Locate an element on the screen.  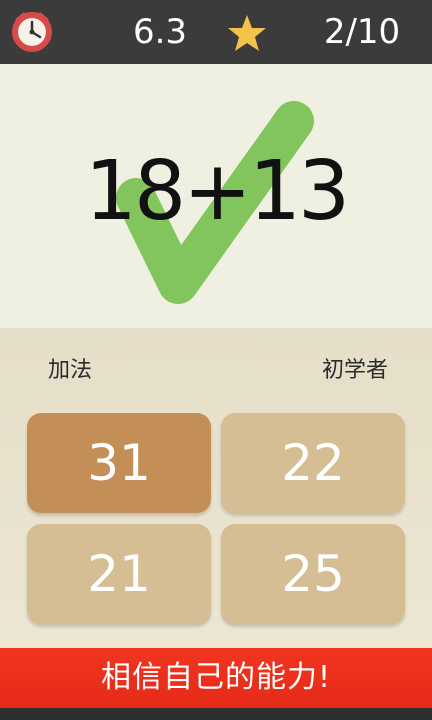
bottom-strip is located at coordinates (216, 714).